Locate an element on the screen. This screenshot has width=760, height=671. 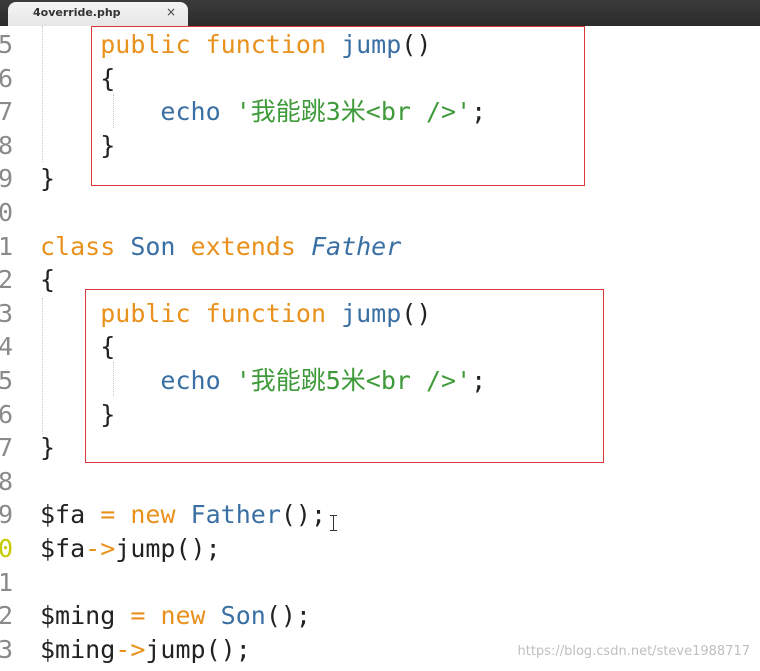
code-line: 0 is located at coordinates (380, 213).